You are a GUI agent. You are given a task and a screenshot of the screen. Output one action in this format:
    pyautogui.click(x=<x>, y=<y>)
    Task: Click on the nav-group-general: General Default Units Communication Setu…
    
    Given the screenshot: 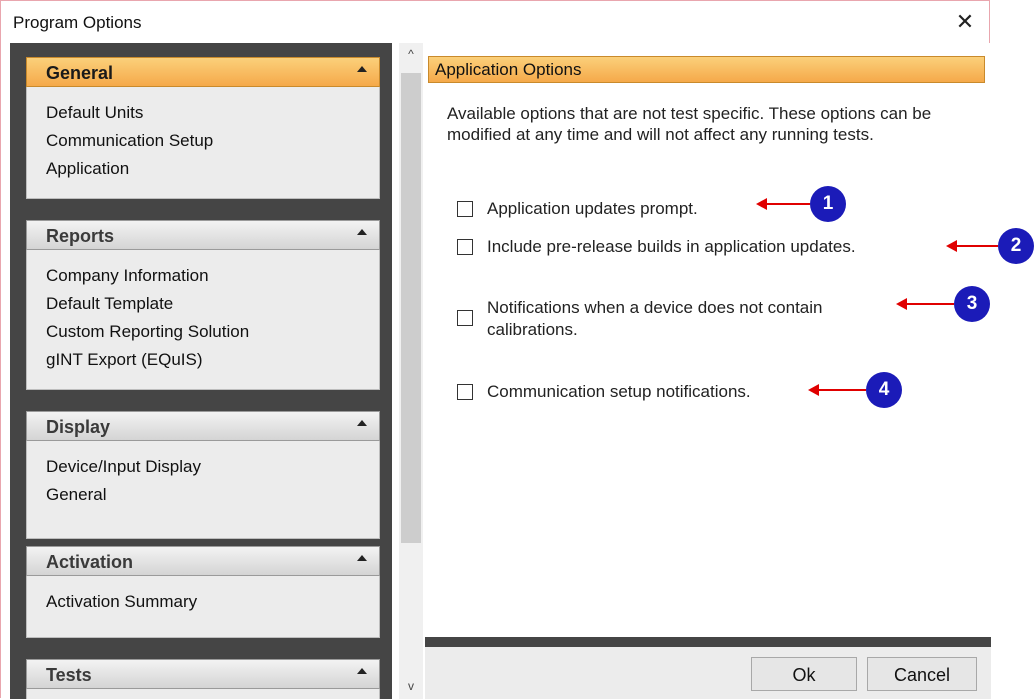 What is the action you would take?
    pyautogui.click(x=203, y=128)
    